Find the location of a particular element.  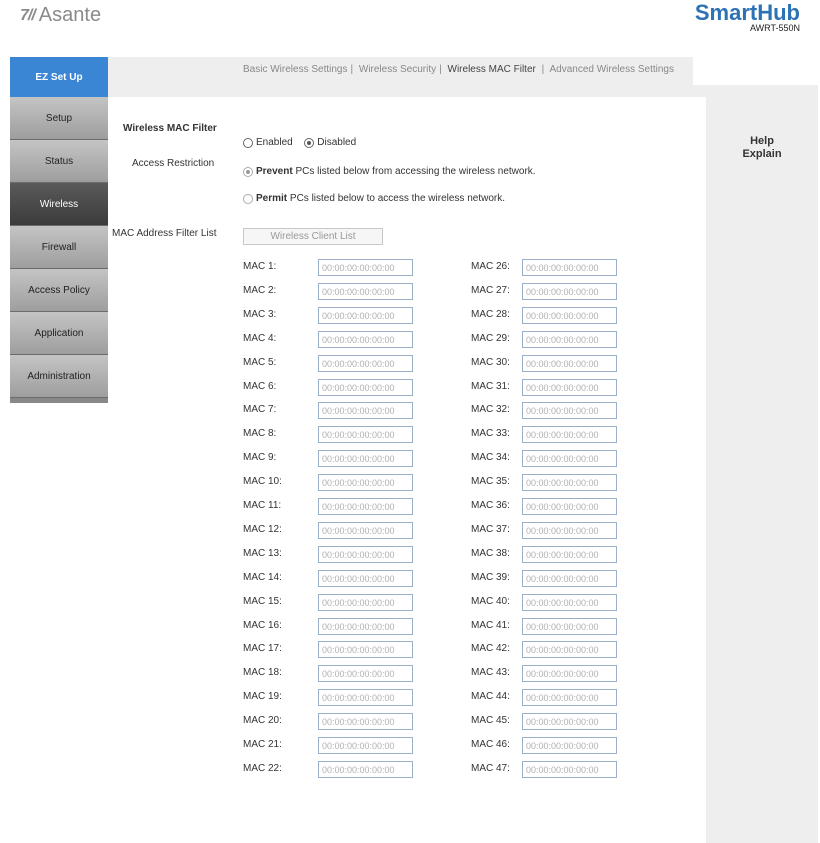

sidebar-item-wireless: Wireless is located at coordinates (59, 204).